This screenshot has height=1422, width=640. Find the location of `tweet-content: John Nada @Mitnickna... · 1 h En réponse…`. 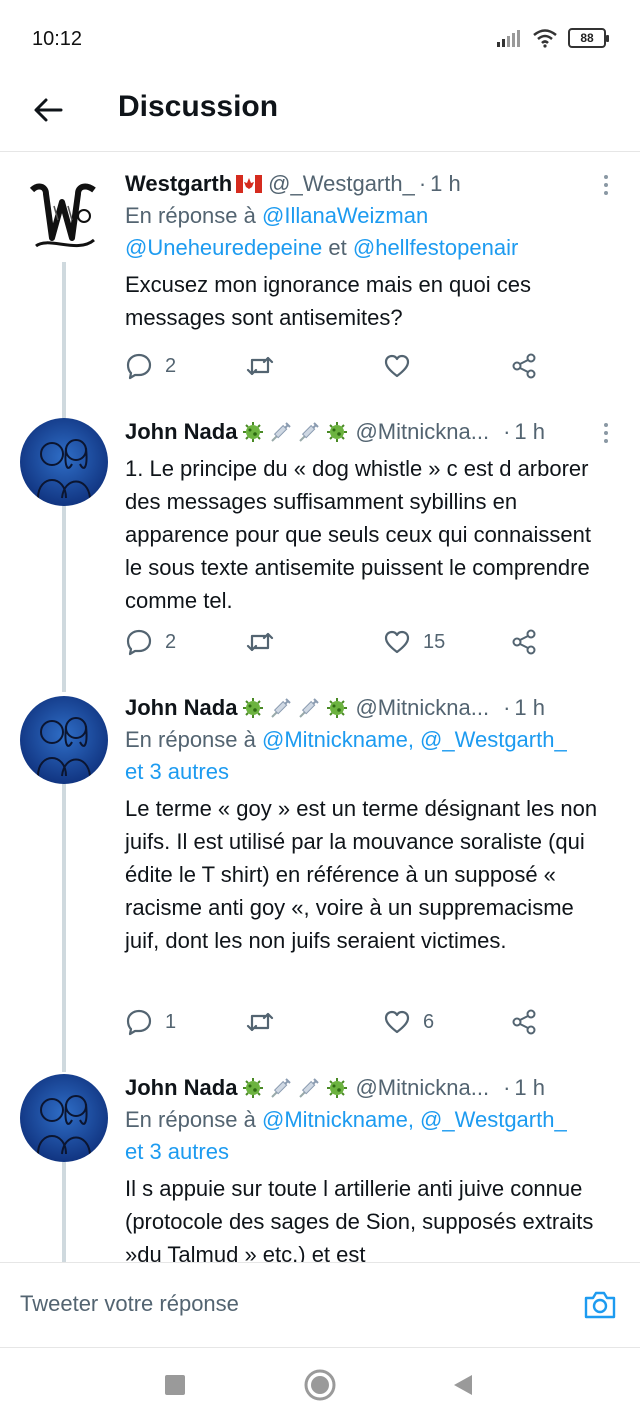

tweet-content: John Nada @Mitnickna... · 1 h En réponse… is located at coordinates (367, 824).